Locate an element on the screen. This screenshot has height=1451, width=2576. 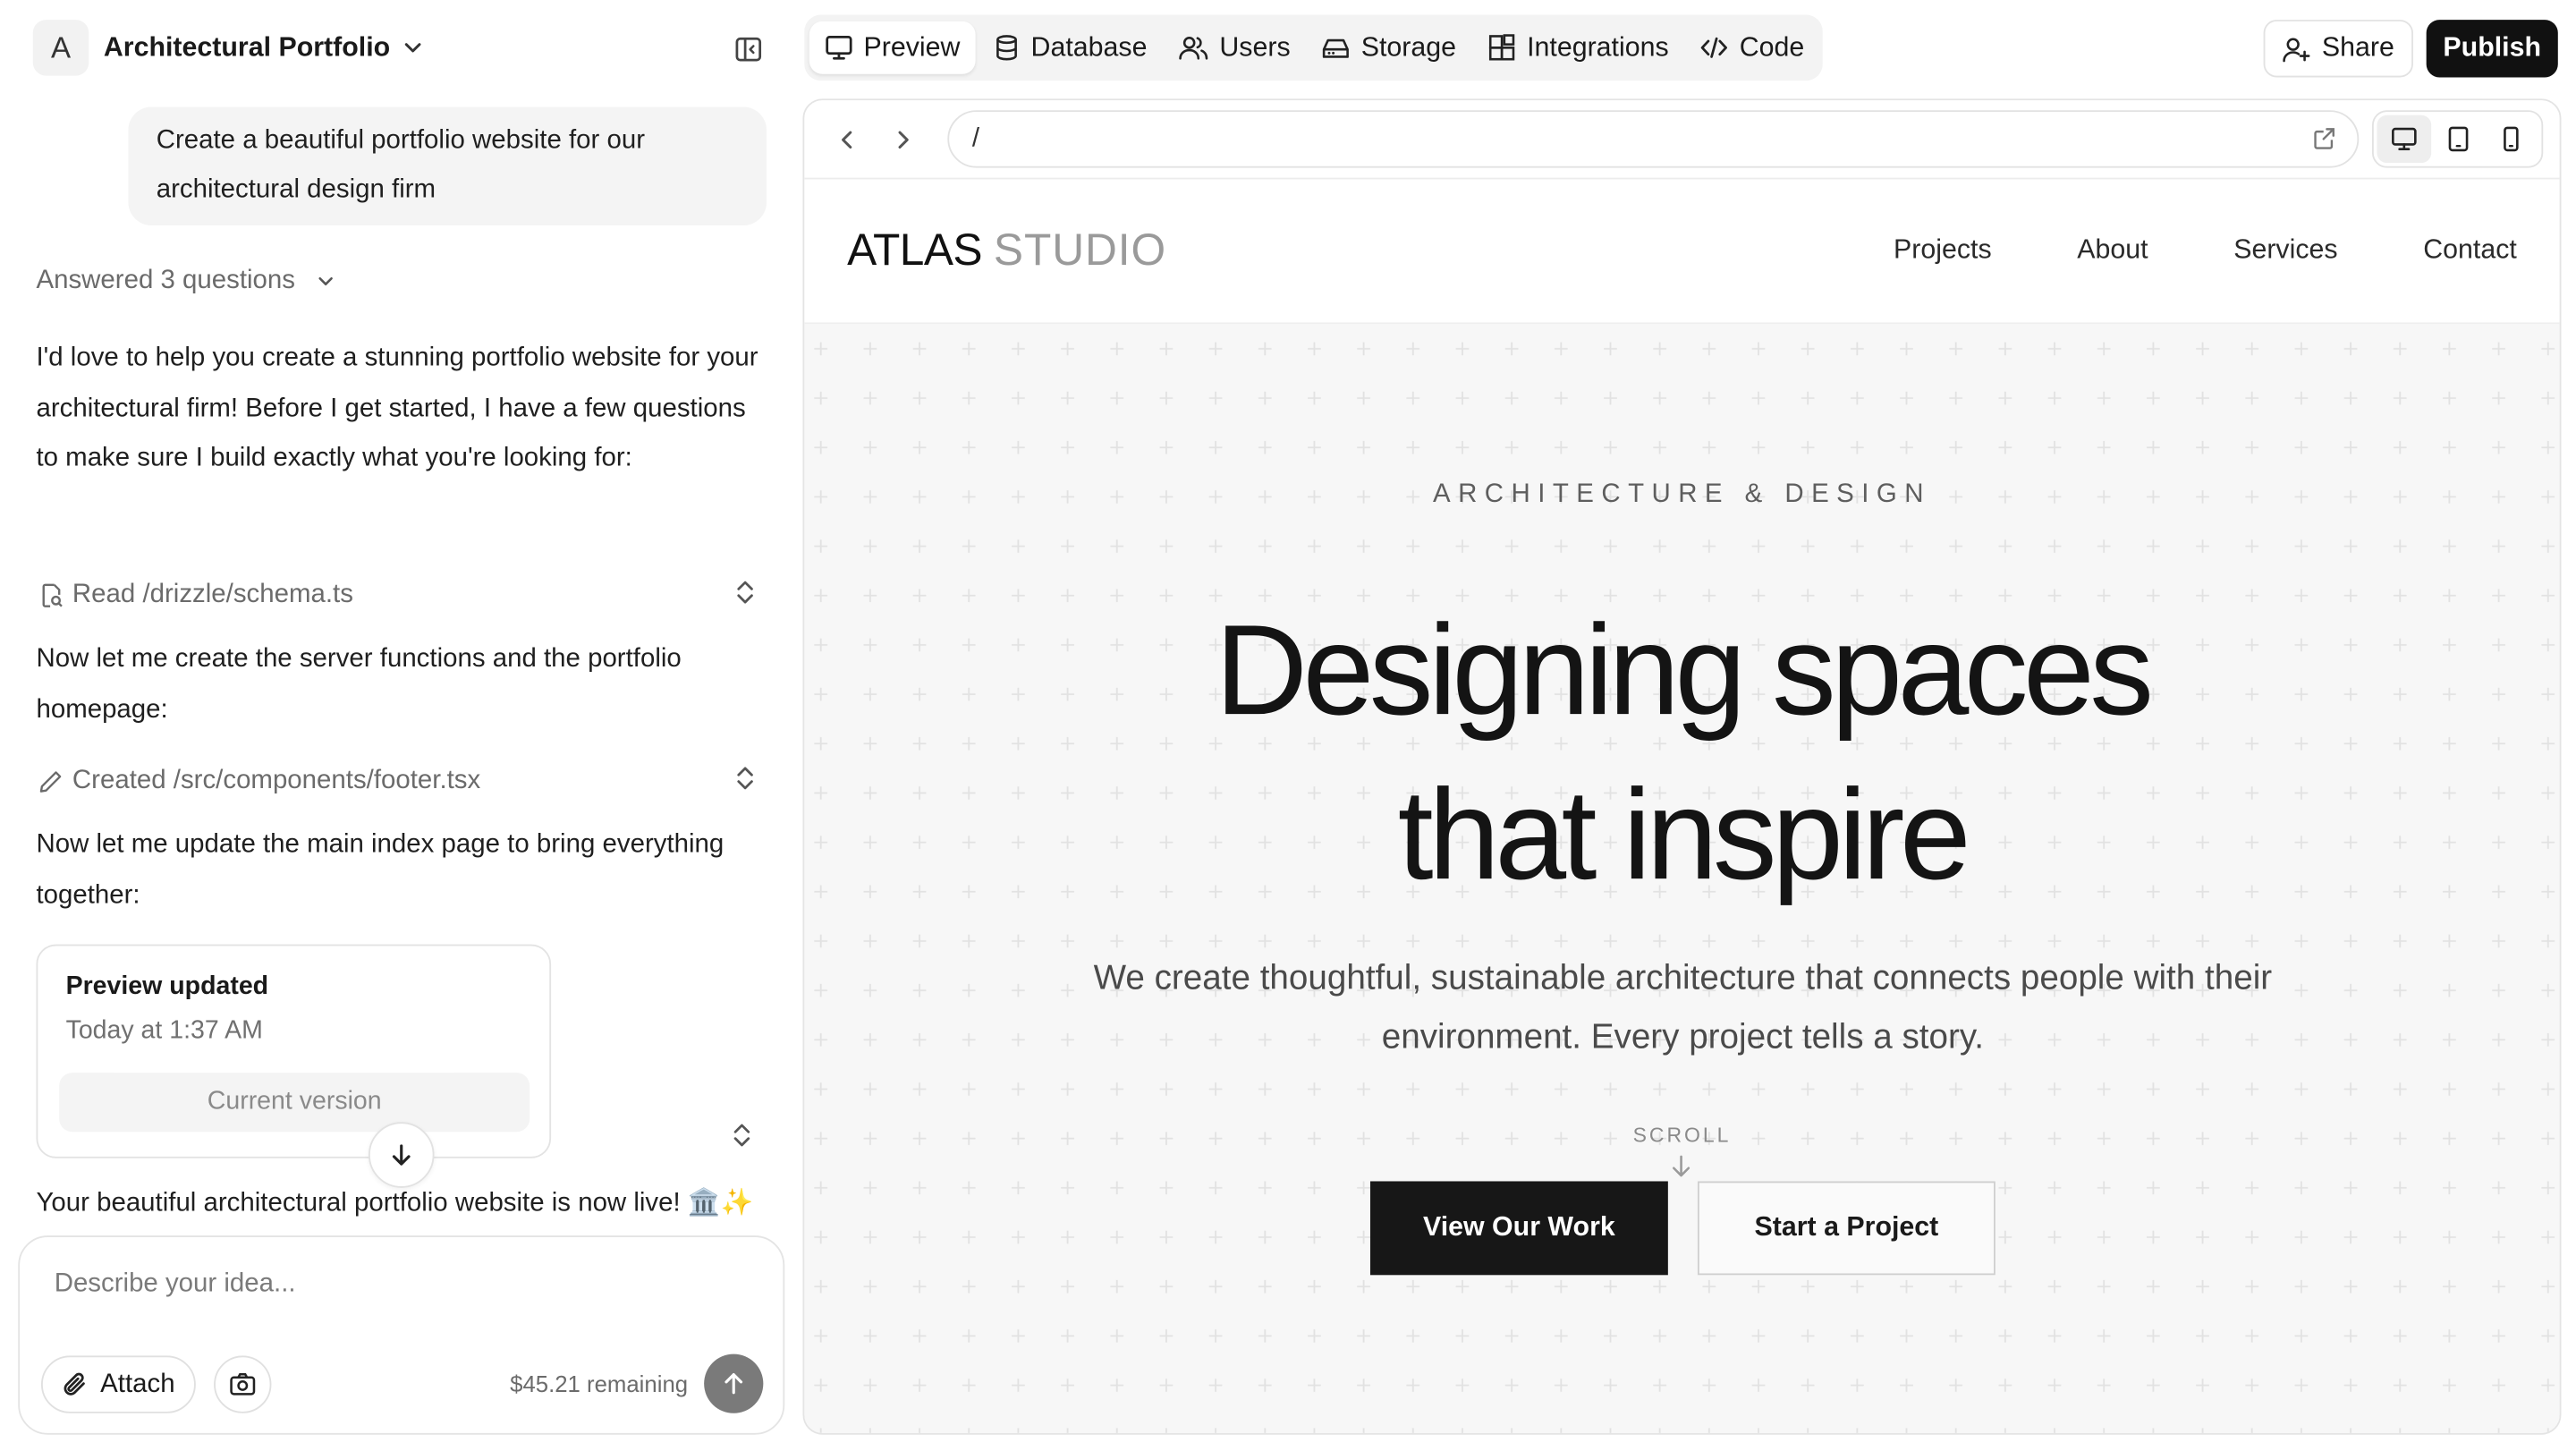
browser-toolbar: / is located at coordinates (1682, 140).